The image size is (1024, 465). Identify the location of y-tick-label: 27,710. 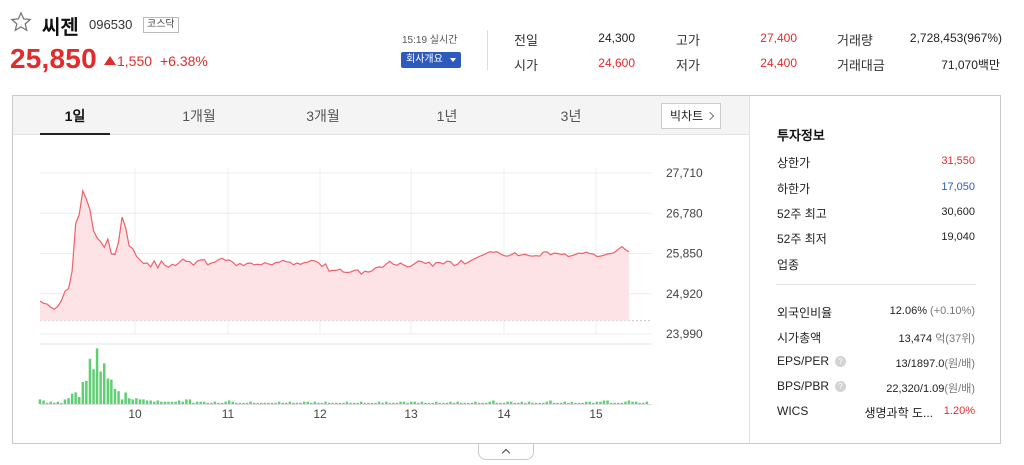
(684, 173).